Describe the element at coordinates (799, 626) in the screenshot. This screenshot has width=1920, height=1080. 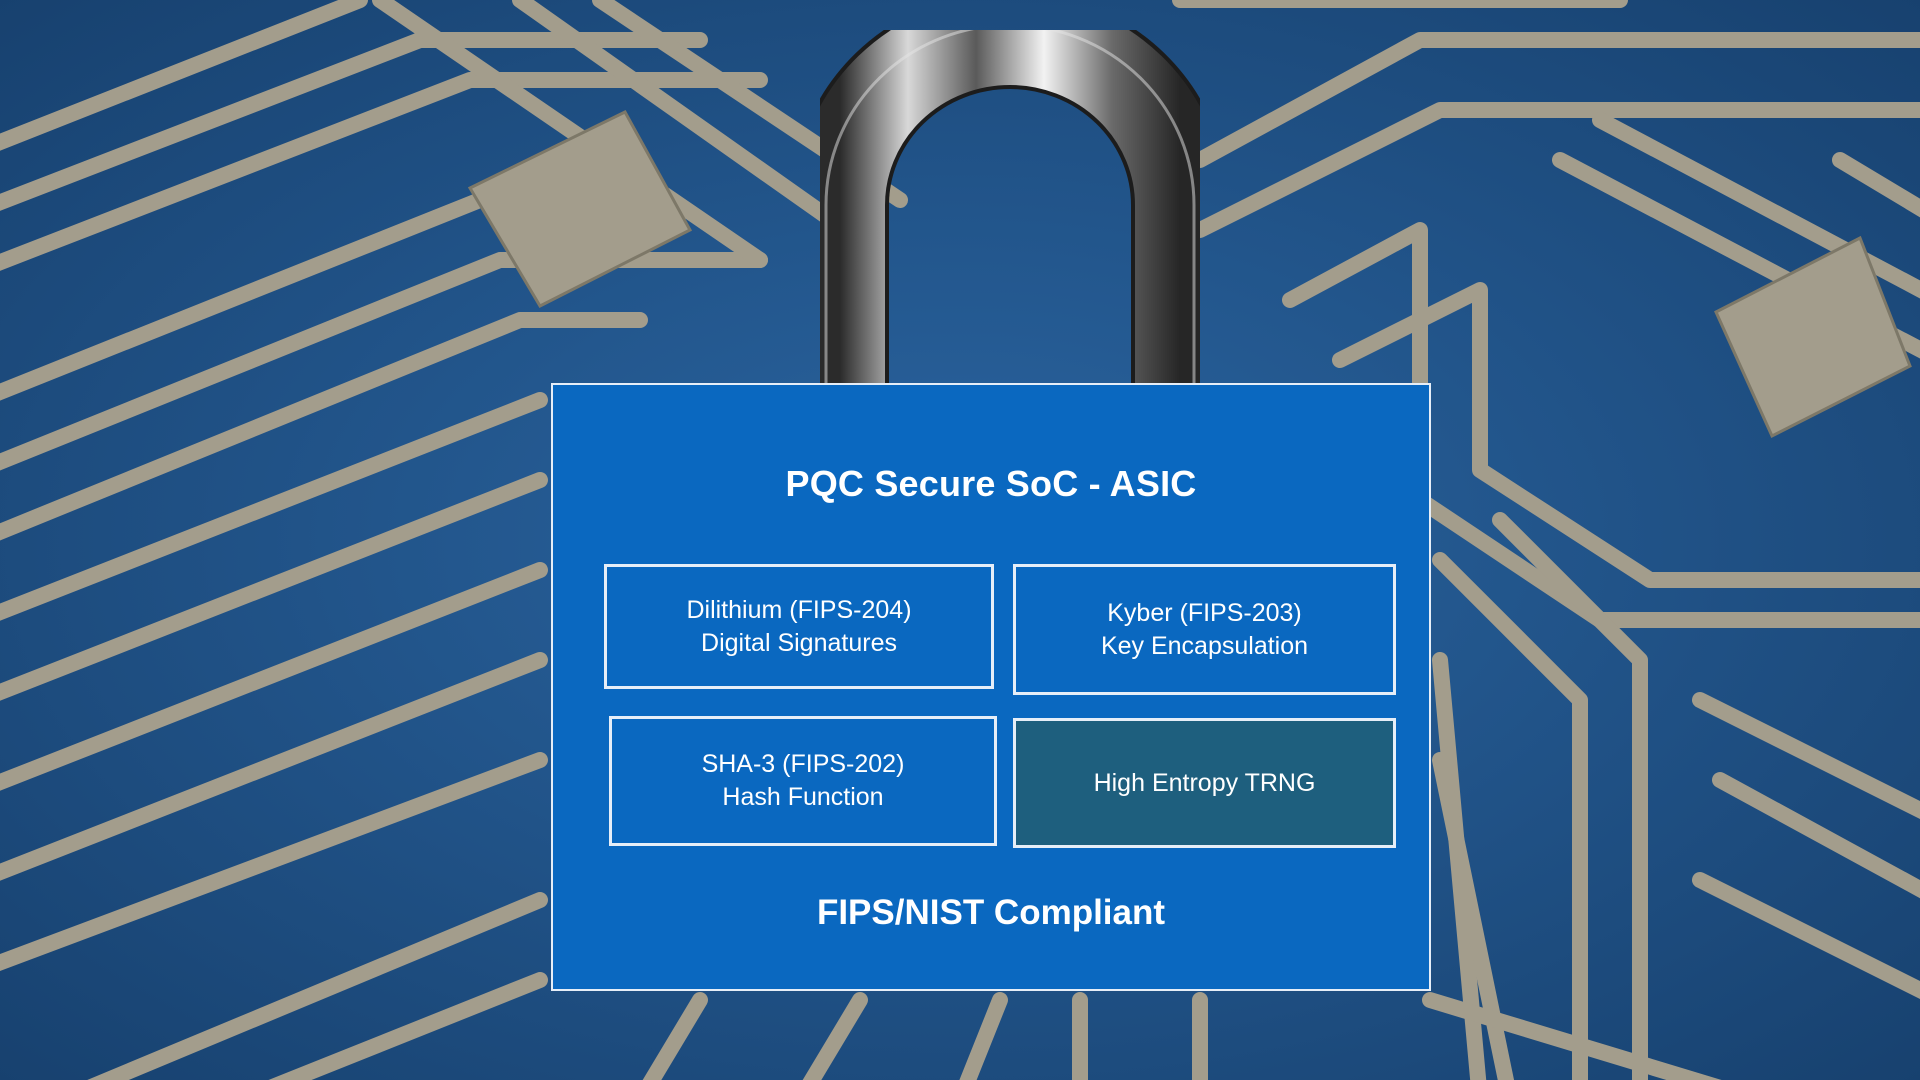
I see `module-dilithium: Dilithium (FIPS-204) Digital Signatures` at that location.